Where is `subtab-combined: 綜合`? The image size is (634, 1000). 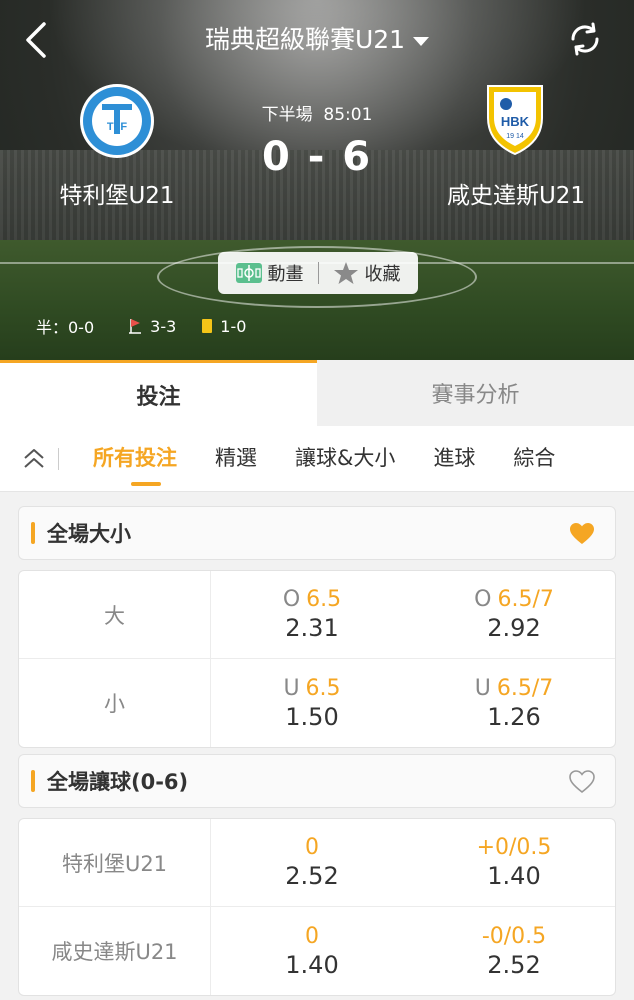
subtab-combined: 綜合 is located at coordinates (534, 459).